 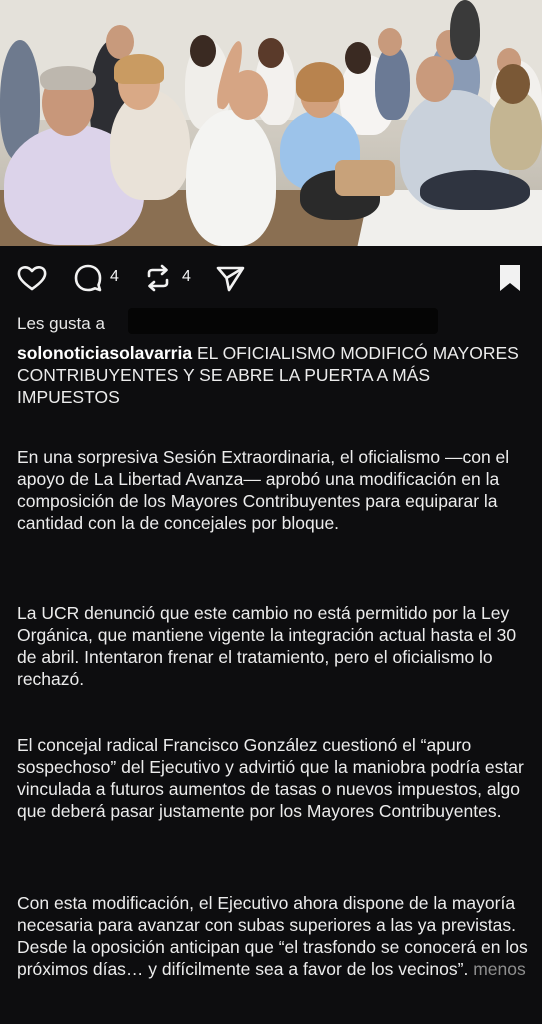 What do you see at coordinates (230, 278) in the screenshot?
I see `share-icon` at bounding box center [230, 278].